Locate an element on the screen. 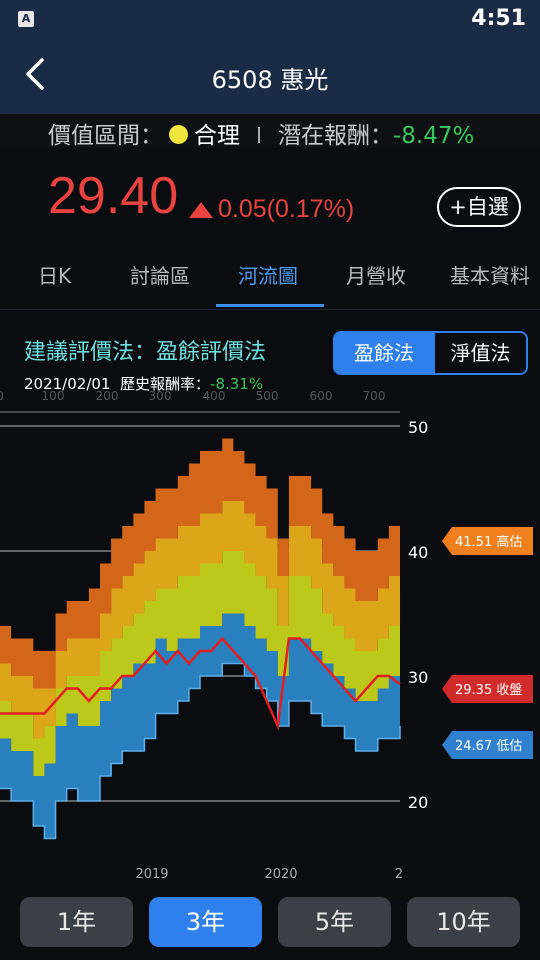 This screenshot has width=540, height=960. marker-high-estimate: 41.51 高估 is located at coordinates (487, 541).